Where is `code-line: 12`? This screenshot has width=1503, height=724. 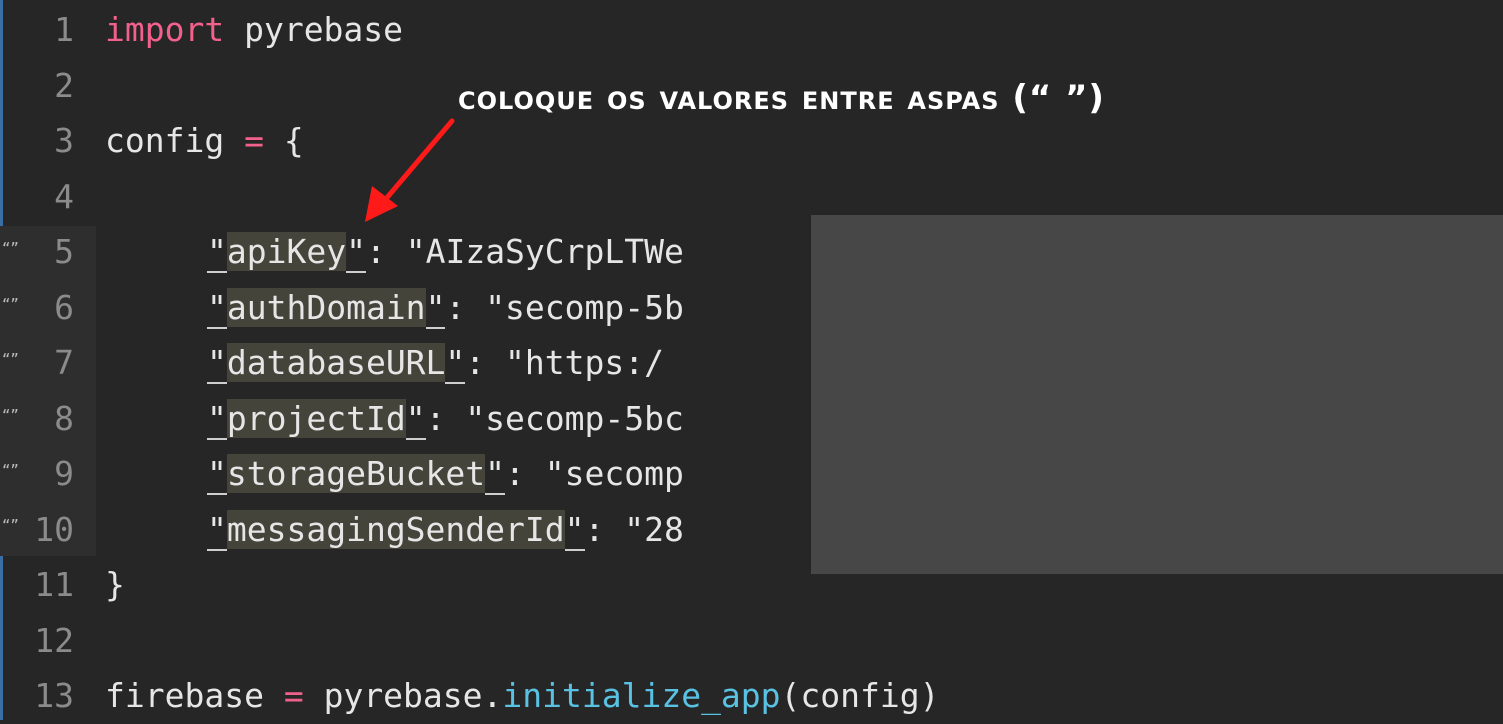 code-line: 12 is located at coordinates (751, 641).